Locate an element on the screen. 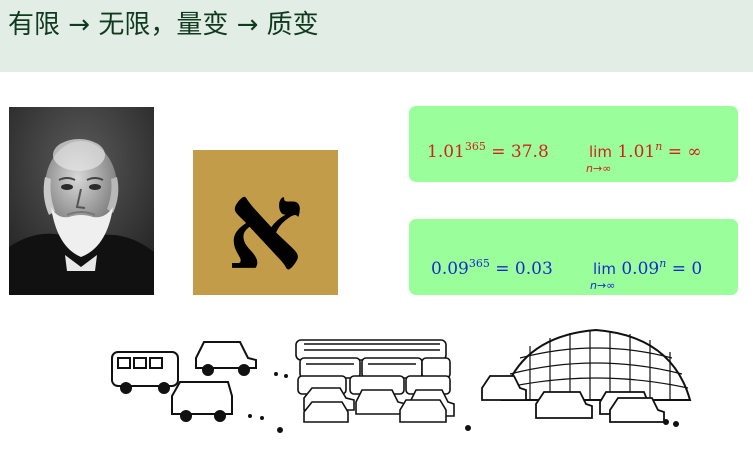 This screenshot has height=465, width=753. growth-left-result: = 37.8 is located at coordinates (517, 152).